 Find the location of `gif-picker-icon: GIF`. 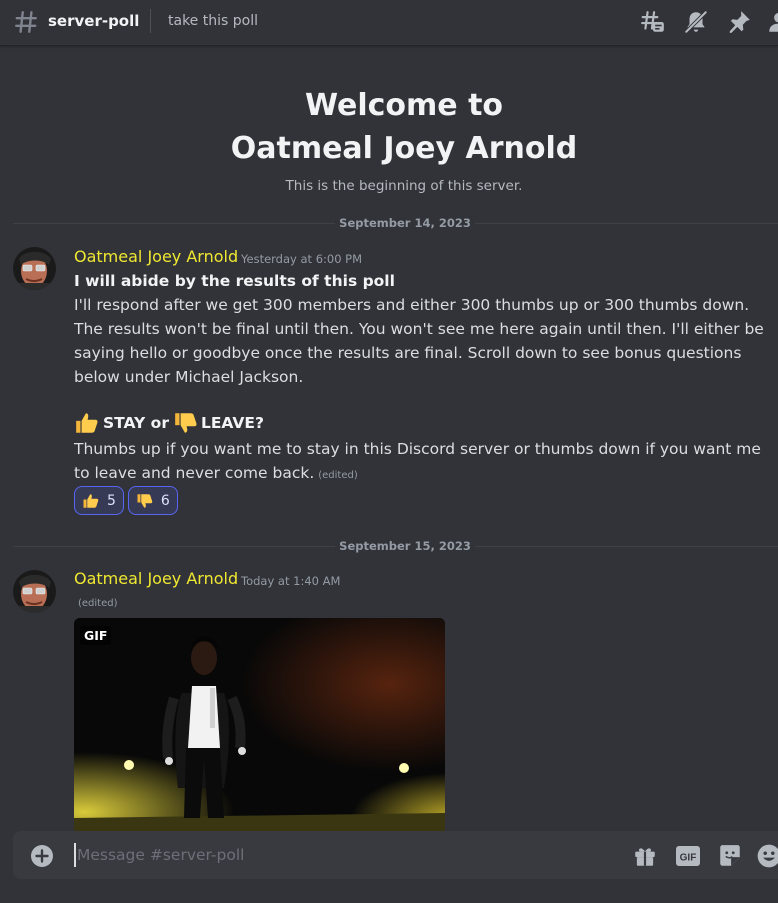

gif-picker-icon: GIF is located at coordinates (688, 856).